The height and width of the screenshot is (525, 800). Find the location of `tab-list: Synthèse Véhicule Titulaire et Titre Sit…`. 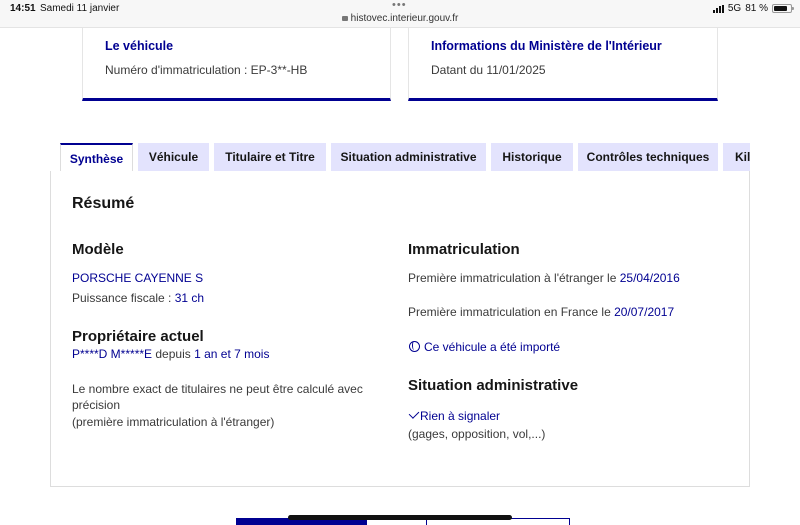

tab-list: Synthèse Véhicule Titulaire et Titre Sit… is located at coordinates (405, 157).